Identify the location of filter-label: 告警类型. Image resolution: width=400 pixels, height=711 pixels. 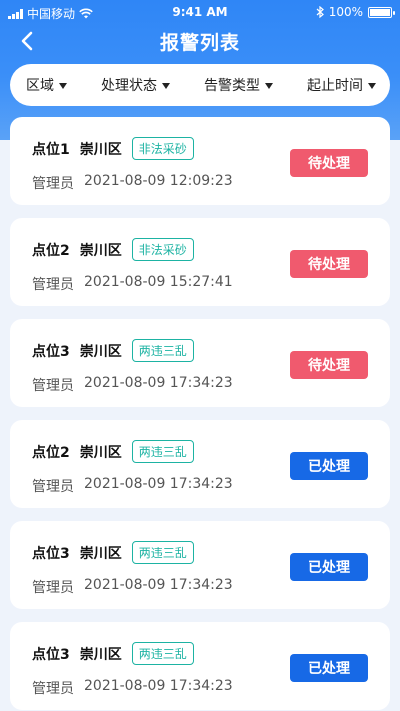
(232, 86).